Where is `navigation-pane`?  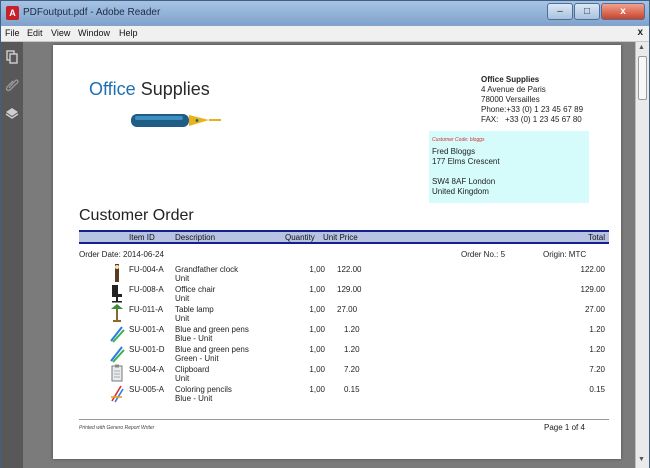
navigation-pane is located at coordinates (12, 255).